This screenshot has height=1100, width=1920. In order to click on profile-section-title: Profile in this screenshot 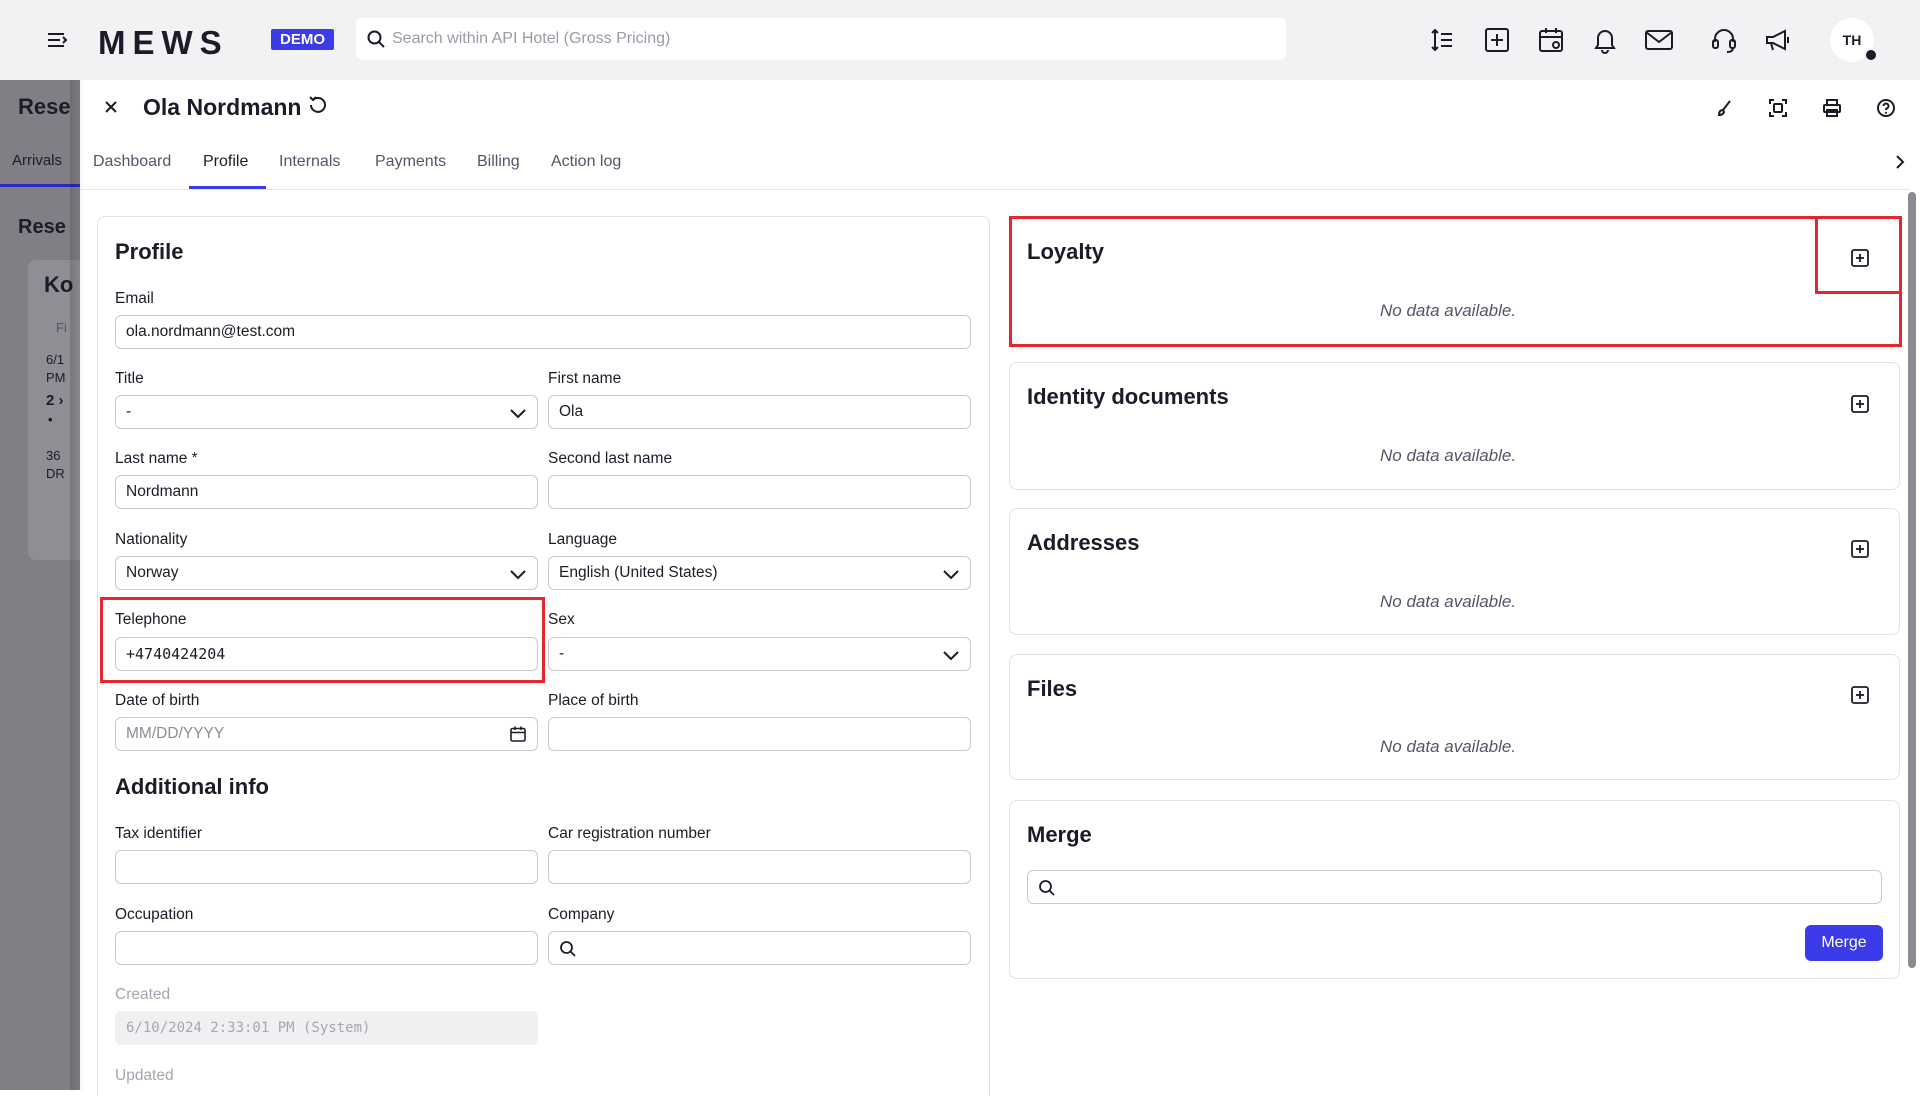, I will do `click(149, 251)`.